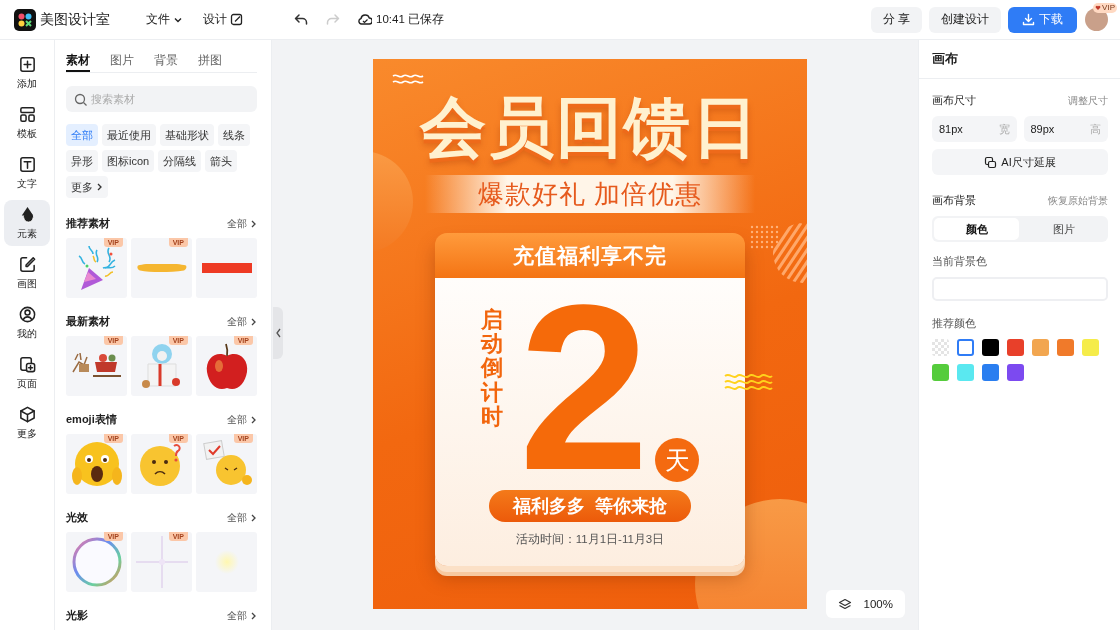 The image size is (1120, 630). I want to click on zoom-level: 100%, so click(878, 604).